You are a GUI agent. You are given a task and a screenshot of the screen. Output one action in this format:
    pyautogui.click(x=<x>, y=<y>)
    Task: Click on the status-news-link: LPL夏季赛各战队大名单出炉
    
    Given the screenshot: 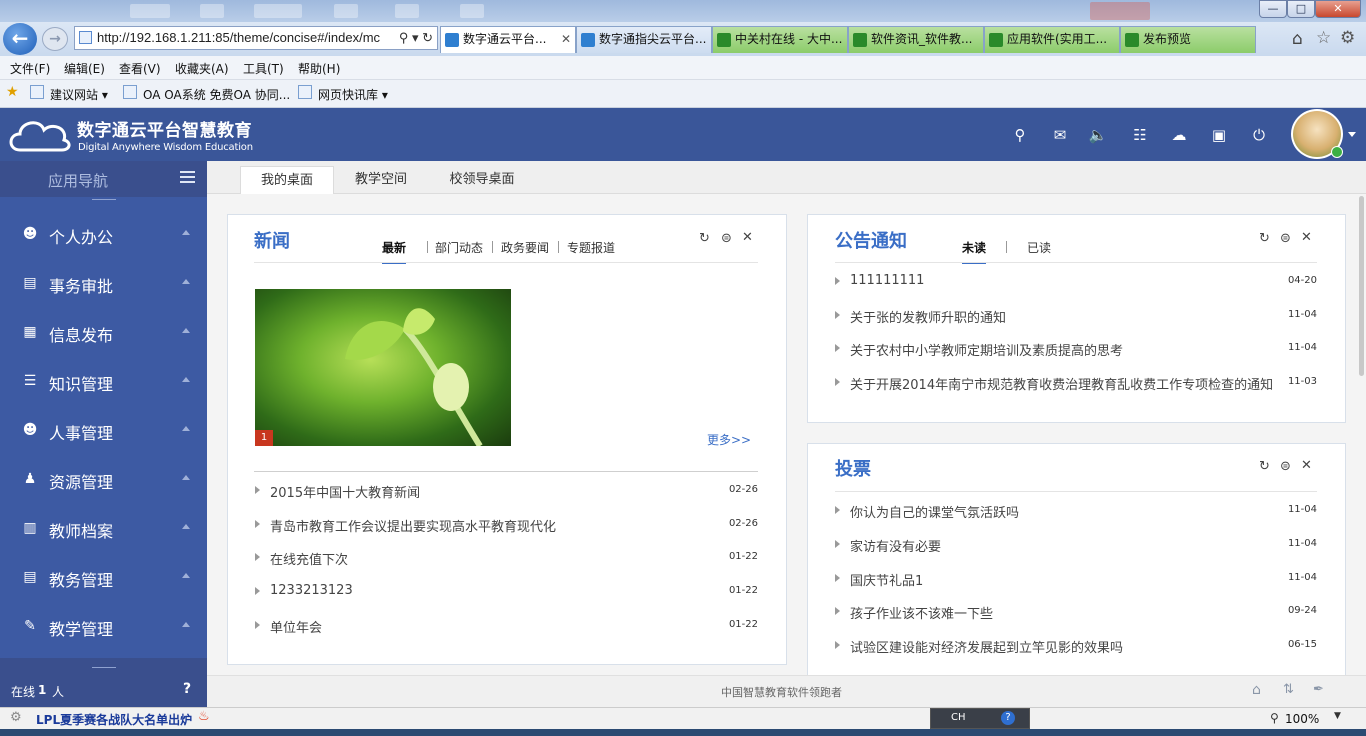 What is the action you would take?
    pyautogui.click(x=114, y=719)
    